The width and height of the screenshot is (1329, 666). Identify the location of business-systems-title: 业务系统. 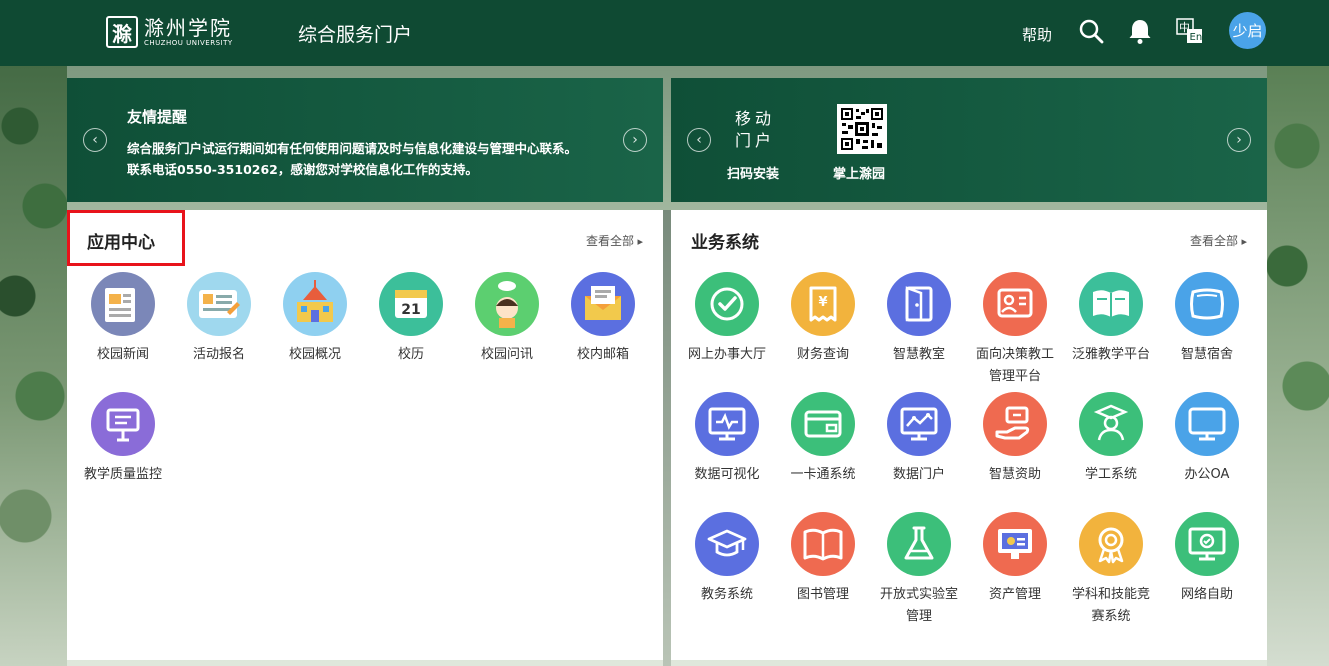
(725, 243).